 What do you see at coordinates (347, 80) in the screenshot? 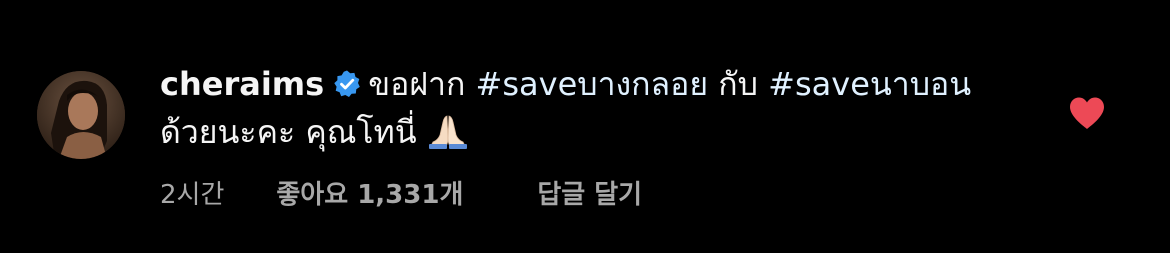
I see `verified-badge-icon` at bounding box center [347, 80].